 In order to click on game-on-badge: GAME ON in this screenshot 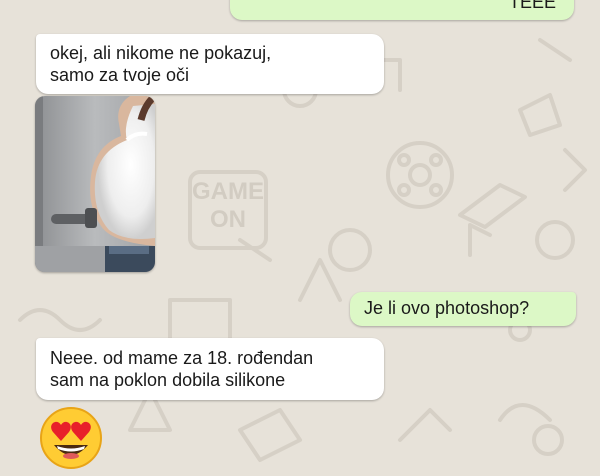, I will do `click(228, 206)`.